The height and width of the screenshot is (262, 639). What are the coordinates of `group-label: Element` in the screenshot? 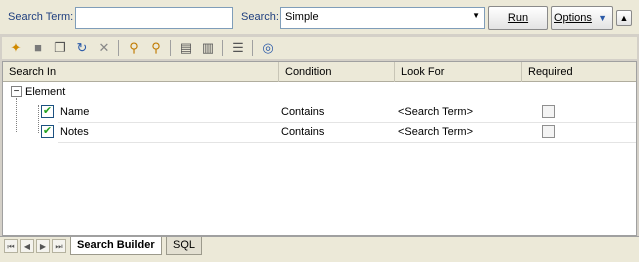 It's located at (45, 92).